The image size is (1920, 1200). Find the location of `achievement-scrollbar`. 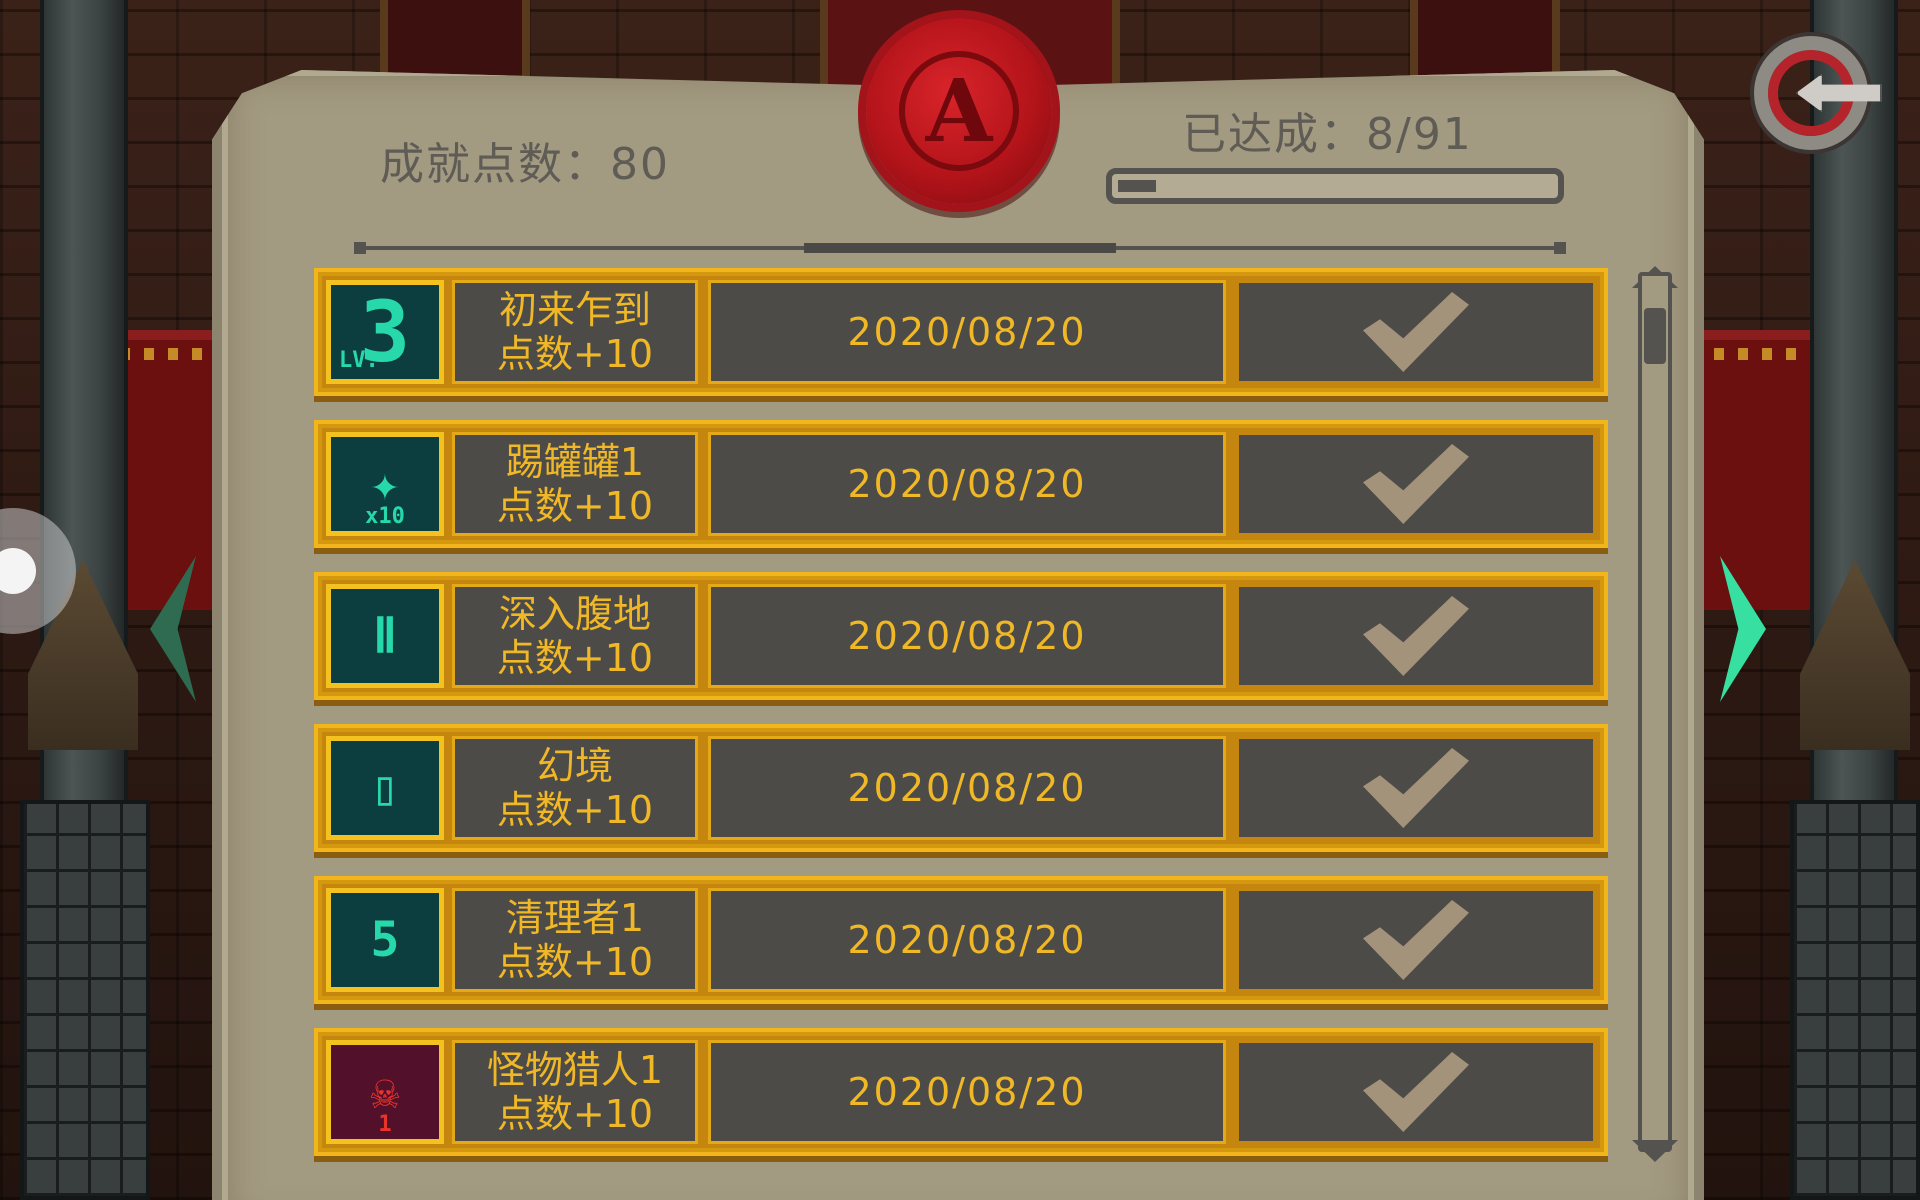

achievement-scrollbar is located at coordinates (1655, 712).